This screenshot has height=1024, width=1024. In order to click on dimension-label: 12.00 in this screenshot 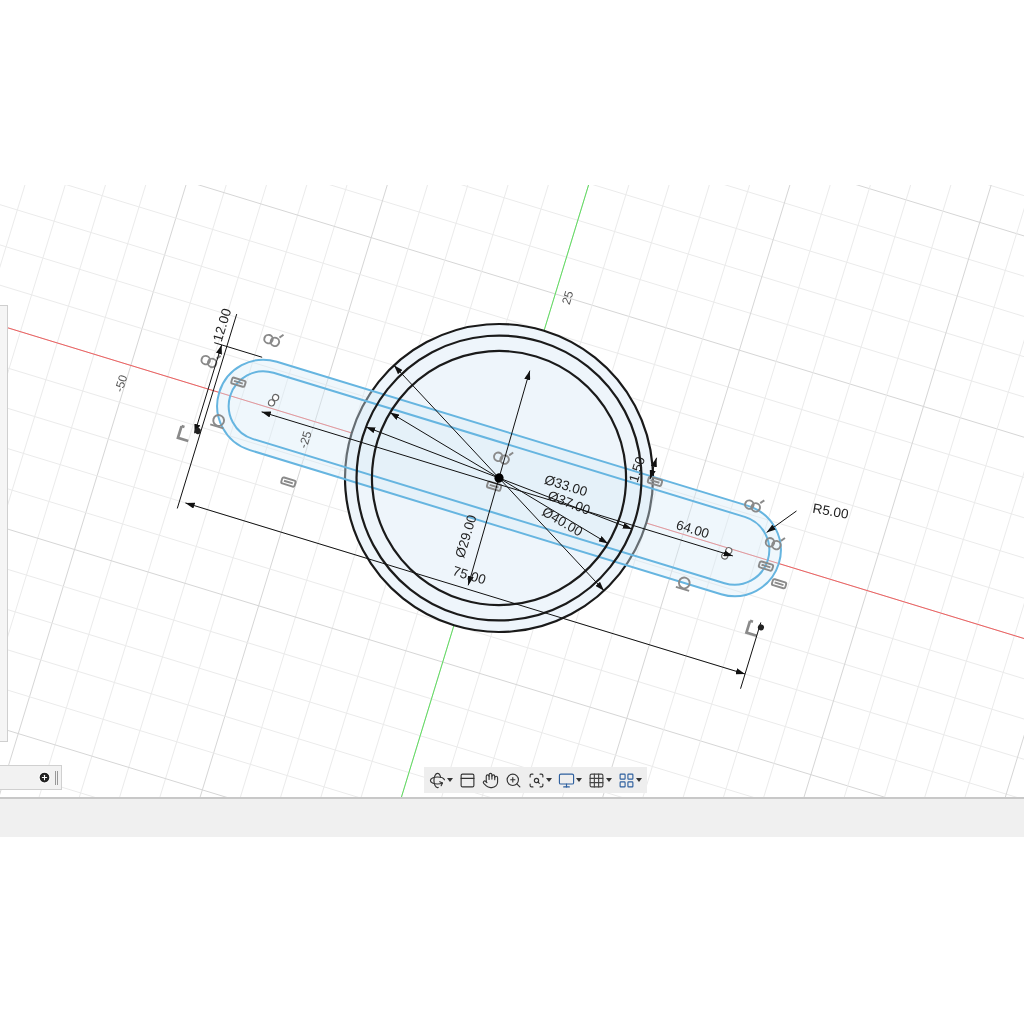, I will do `click(222, 325)`.